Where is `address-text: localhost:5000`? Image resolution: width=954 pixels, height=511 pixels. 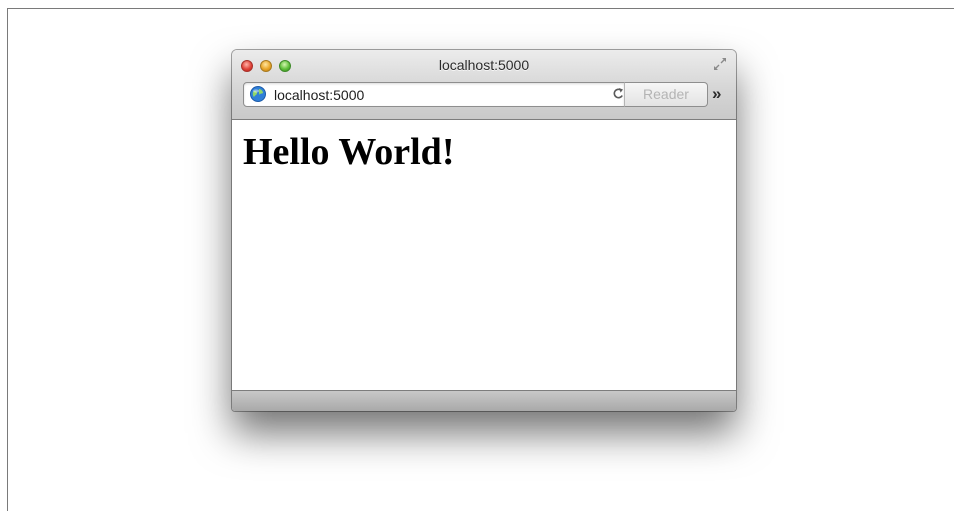
address-text: localhost:5000 is located at coordinates (319, 95).